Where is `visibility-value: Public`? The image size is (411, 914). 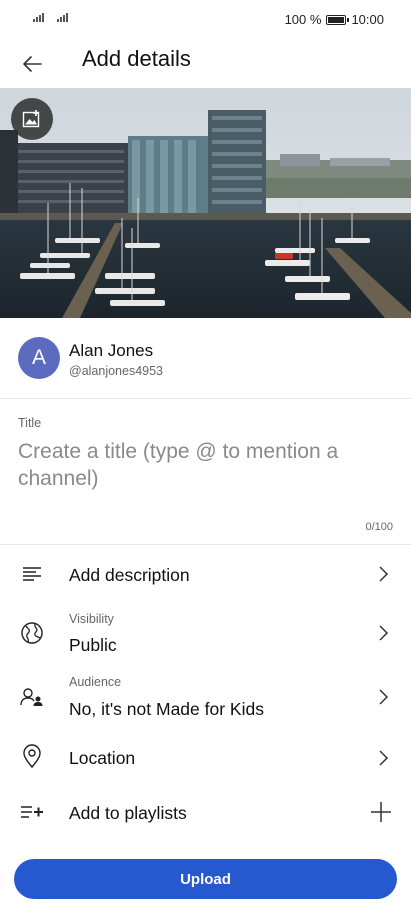
visibility-value: Public is located at coordinates (93, 645).